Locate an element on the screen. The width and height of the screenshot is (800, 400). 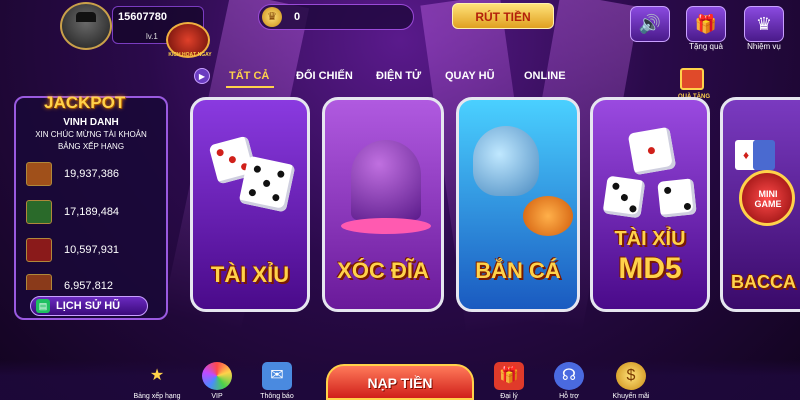
vinh-danh-label: VINH DANH is located at coordinates (91, 122).